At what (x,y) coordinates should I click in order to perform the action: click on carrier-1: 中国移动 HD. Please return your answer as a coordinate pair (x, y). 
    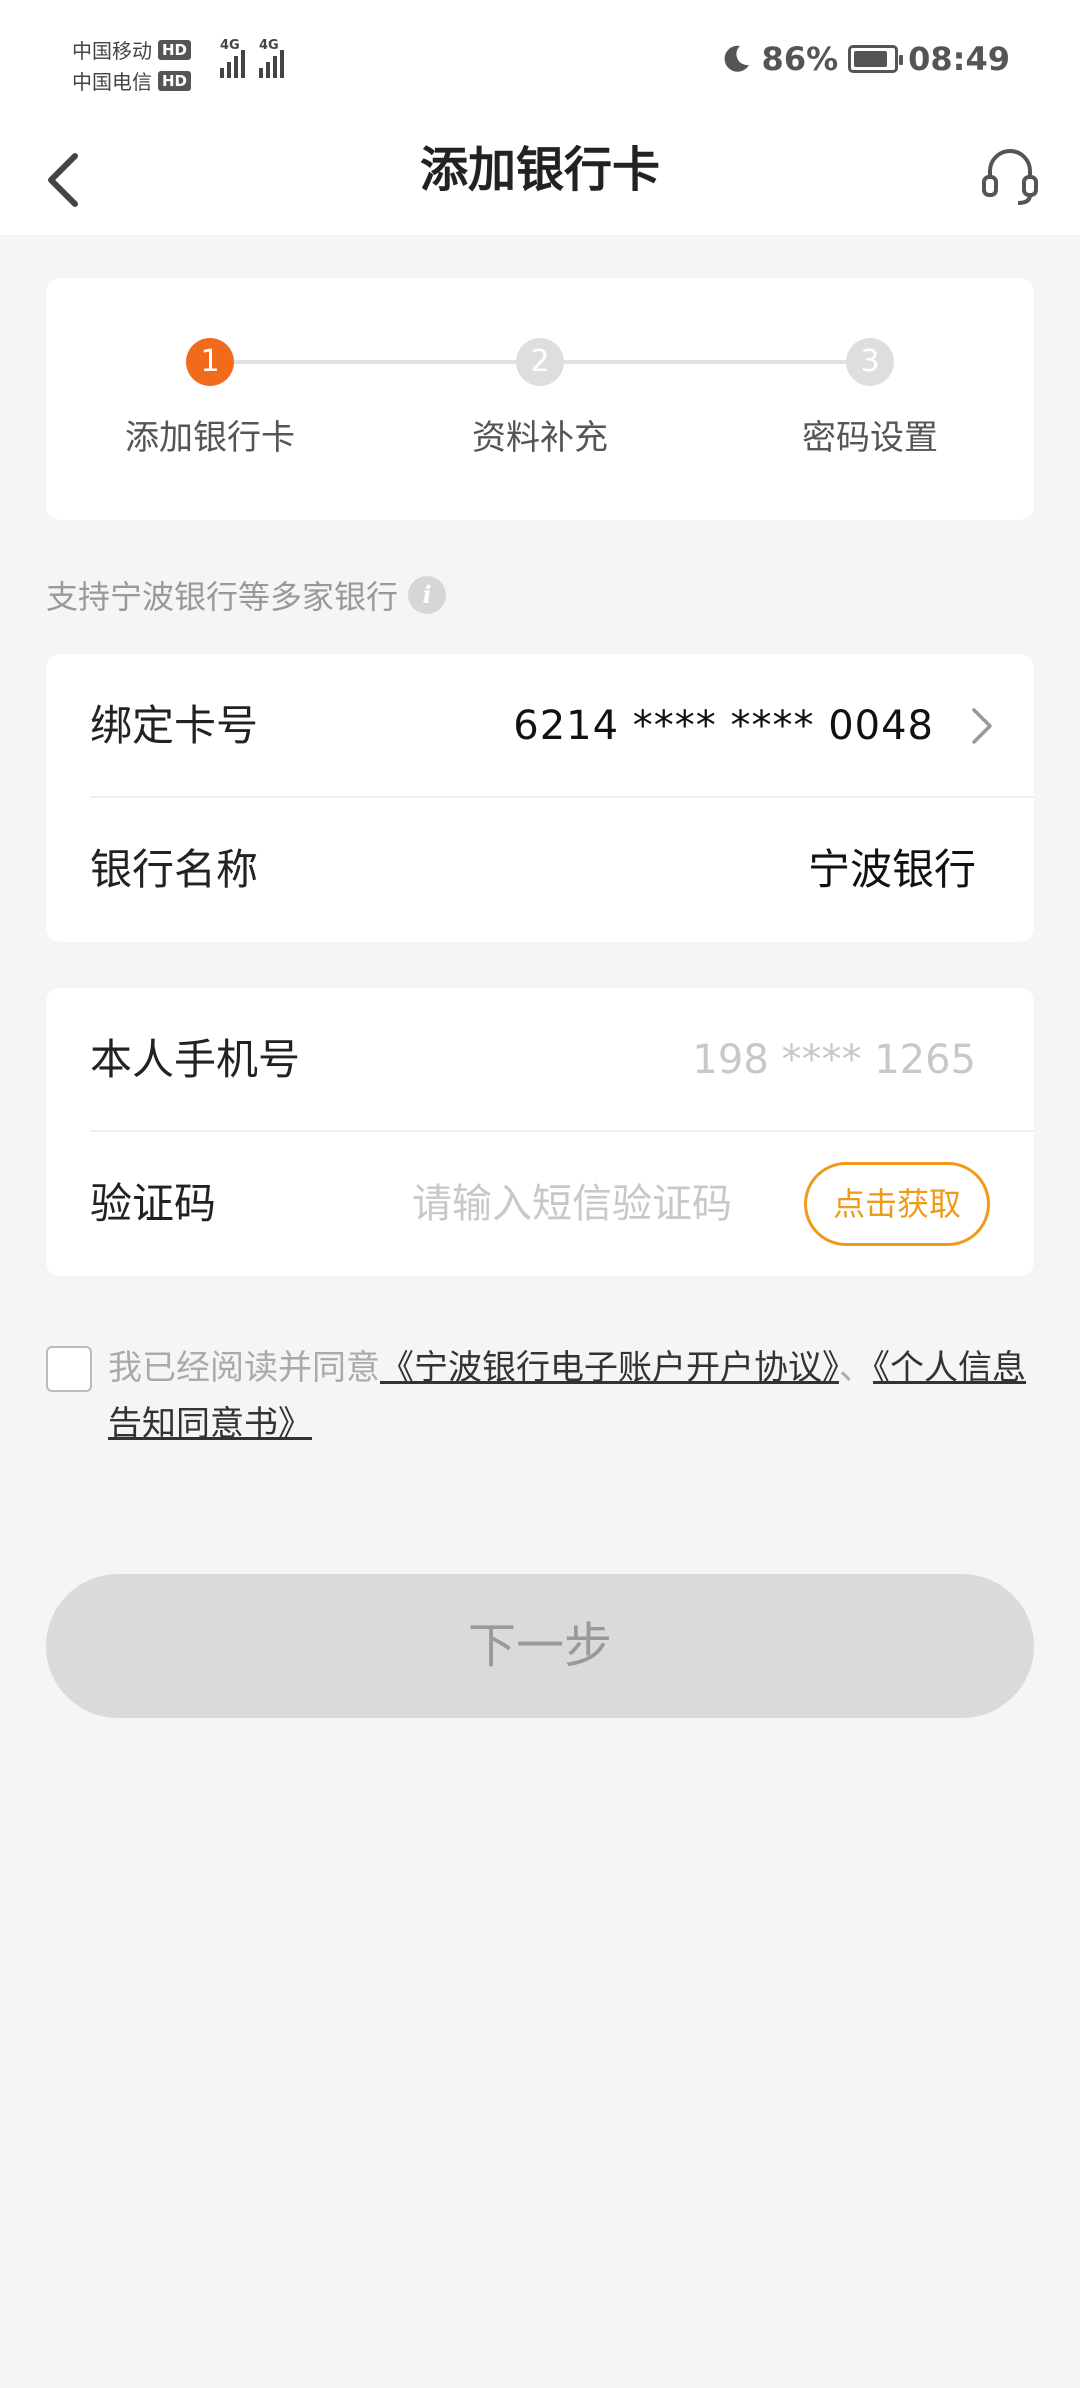
    Looking at the image, I should click on (132, 49).